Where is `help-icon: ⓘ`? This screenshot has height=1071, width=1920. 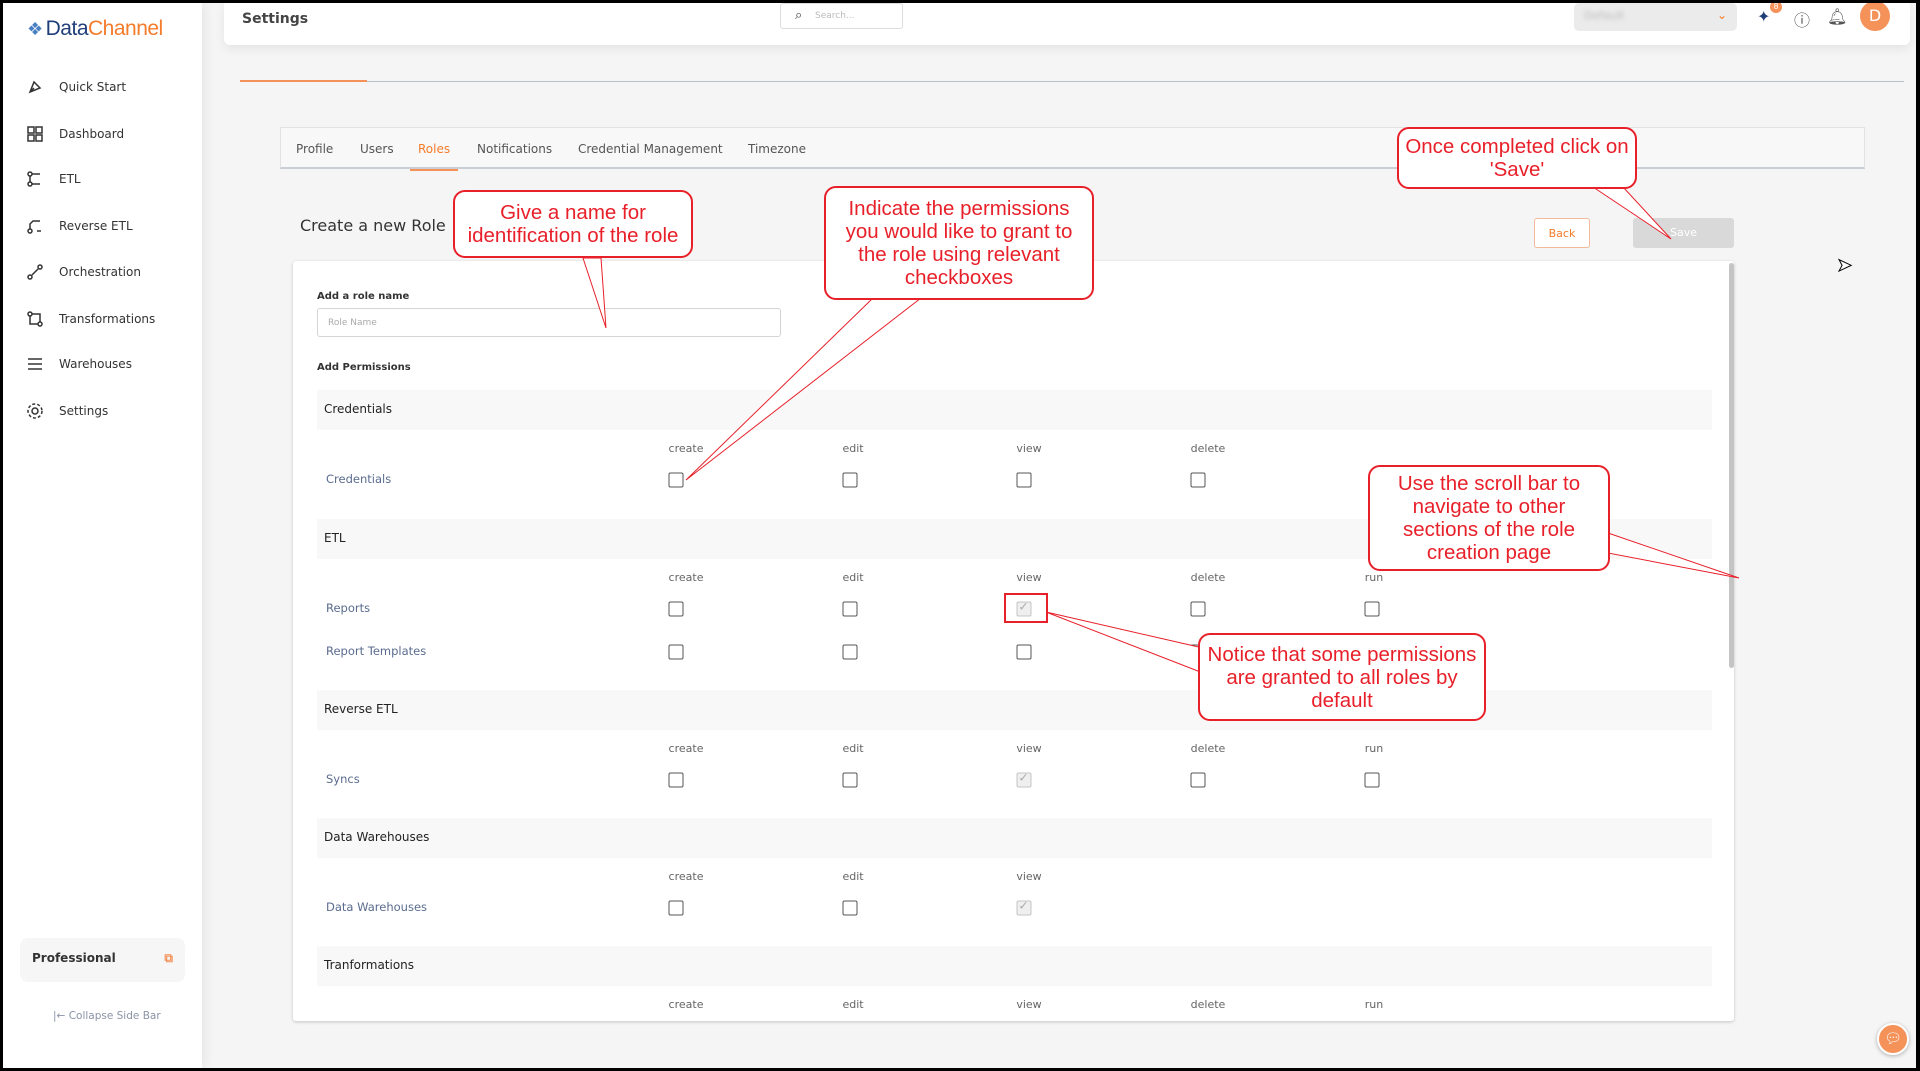
help-icon: ⓘ is located at coordinates (1802, 19).